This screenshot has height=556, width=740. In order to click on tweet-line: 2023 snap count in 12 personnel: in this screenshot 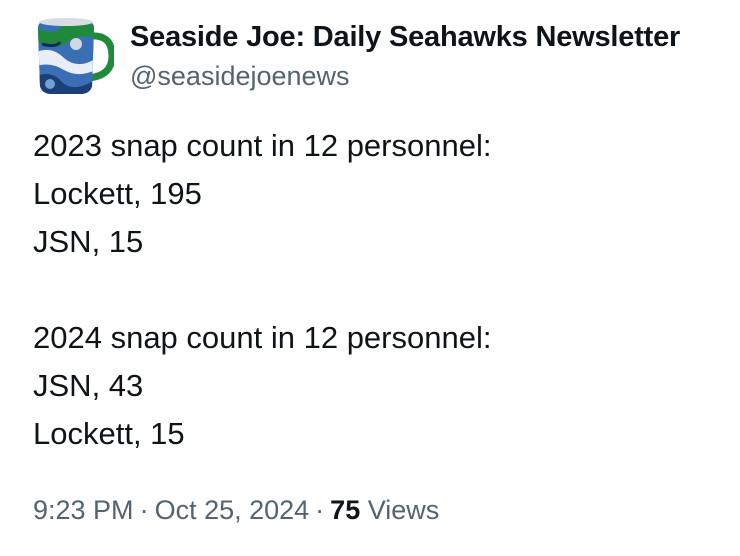, I will do `click(262, 145)`.